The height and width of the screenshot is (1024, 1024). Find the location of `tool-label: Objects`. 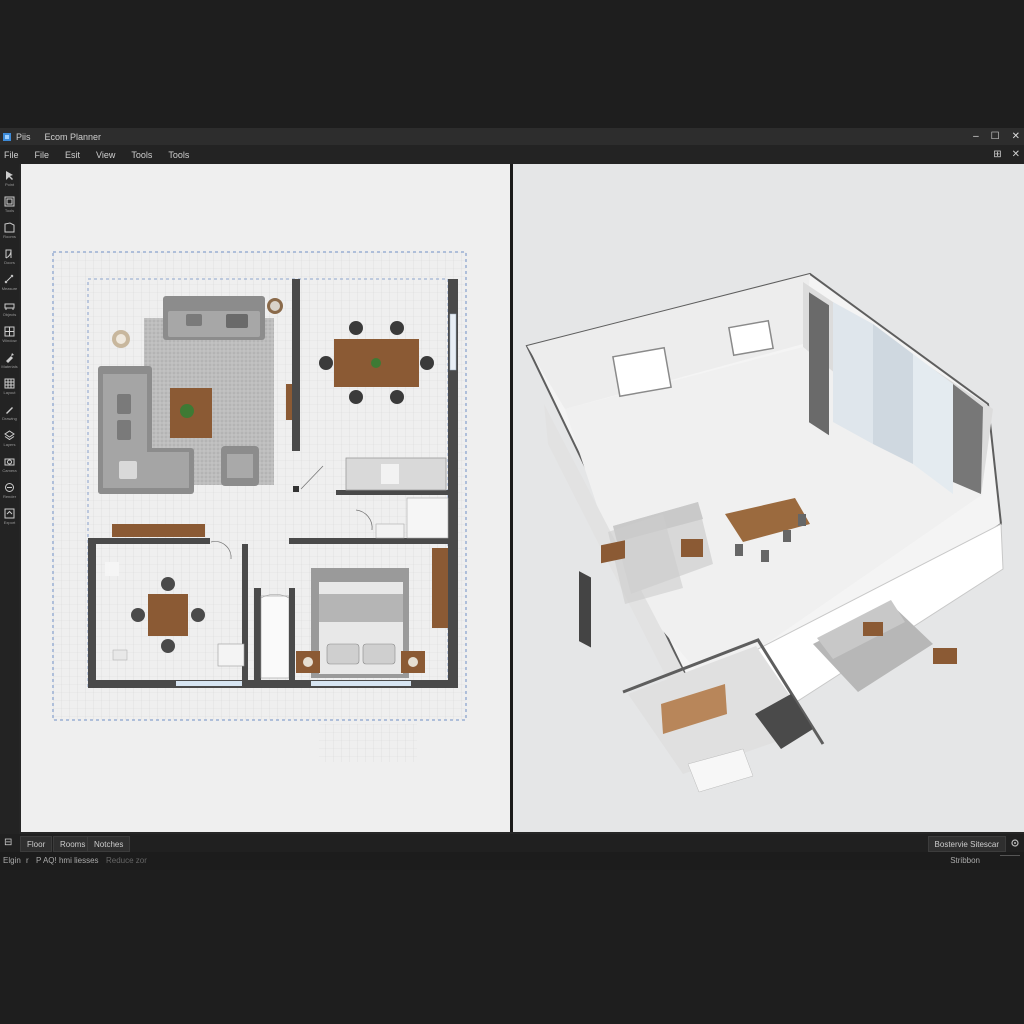

tool-label: Objects is located at coordinates (9, 314).